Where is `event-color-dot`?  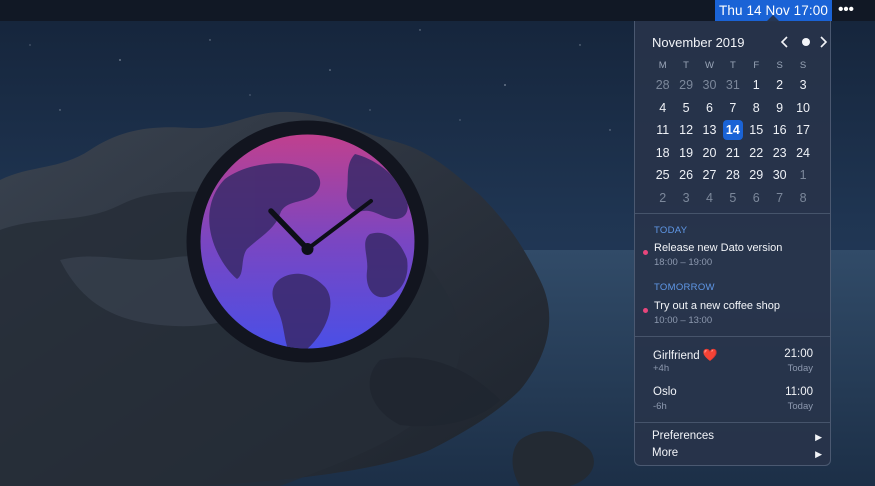
event-color-dot is located at coordinates (645, 252).